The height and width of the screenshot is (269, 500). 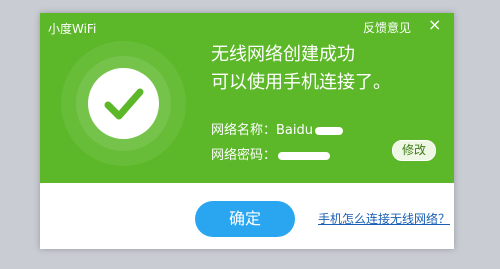 I want to click on network-name-label: 网络名称：, so click(x=244, y=130).